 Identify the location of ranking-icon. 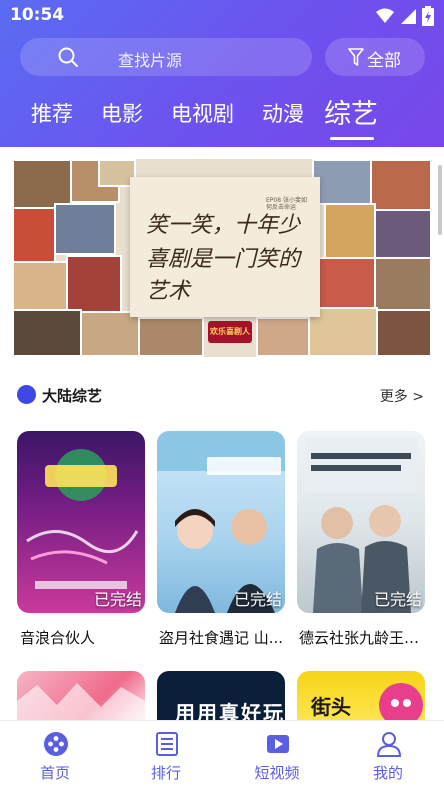
(167, 744).